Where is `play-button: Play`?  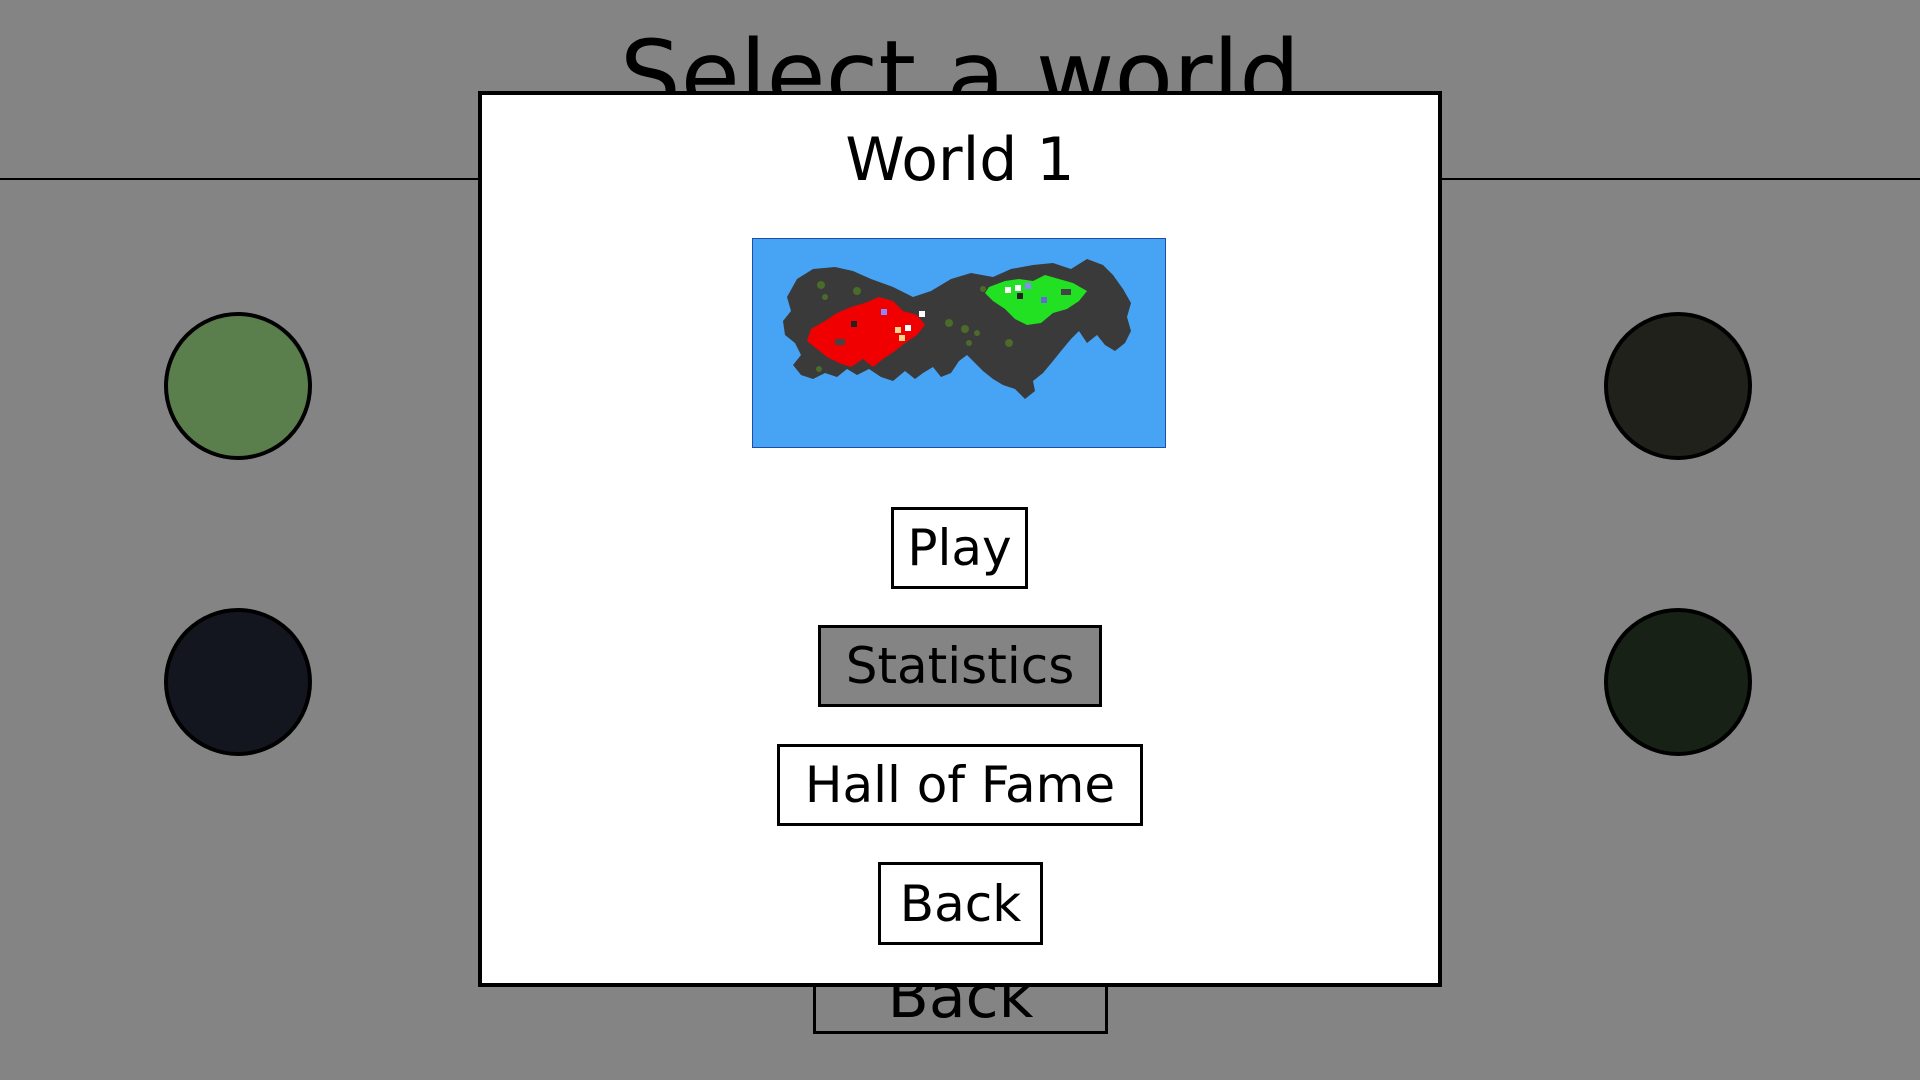 play-button: Play is located at coordinates (959, 548).